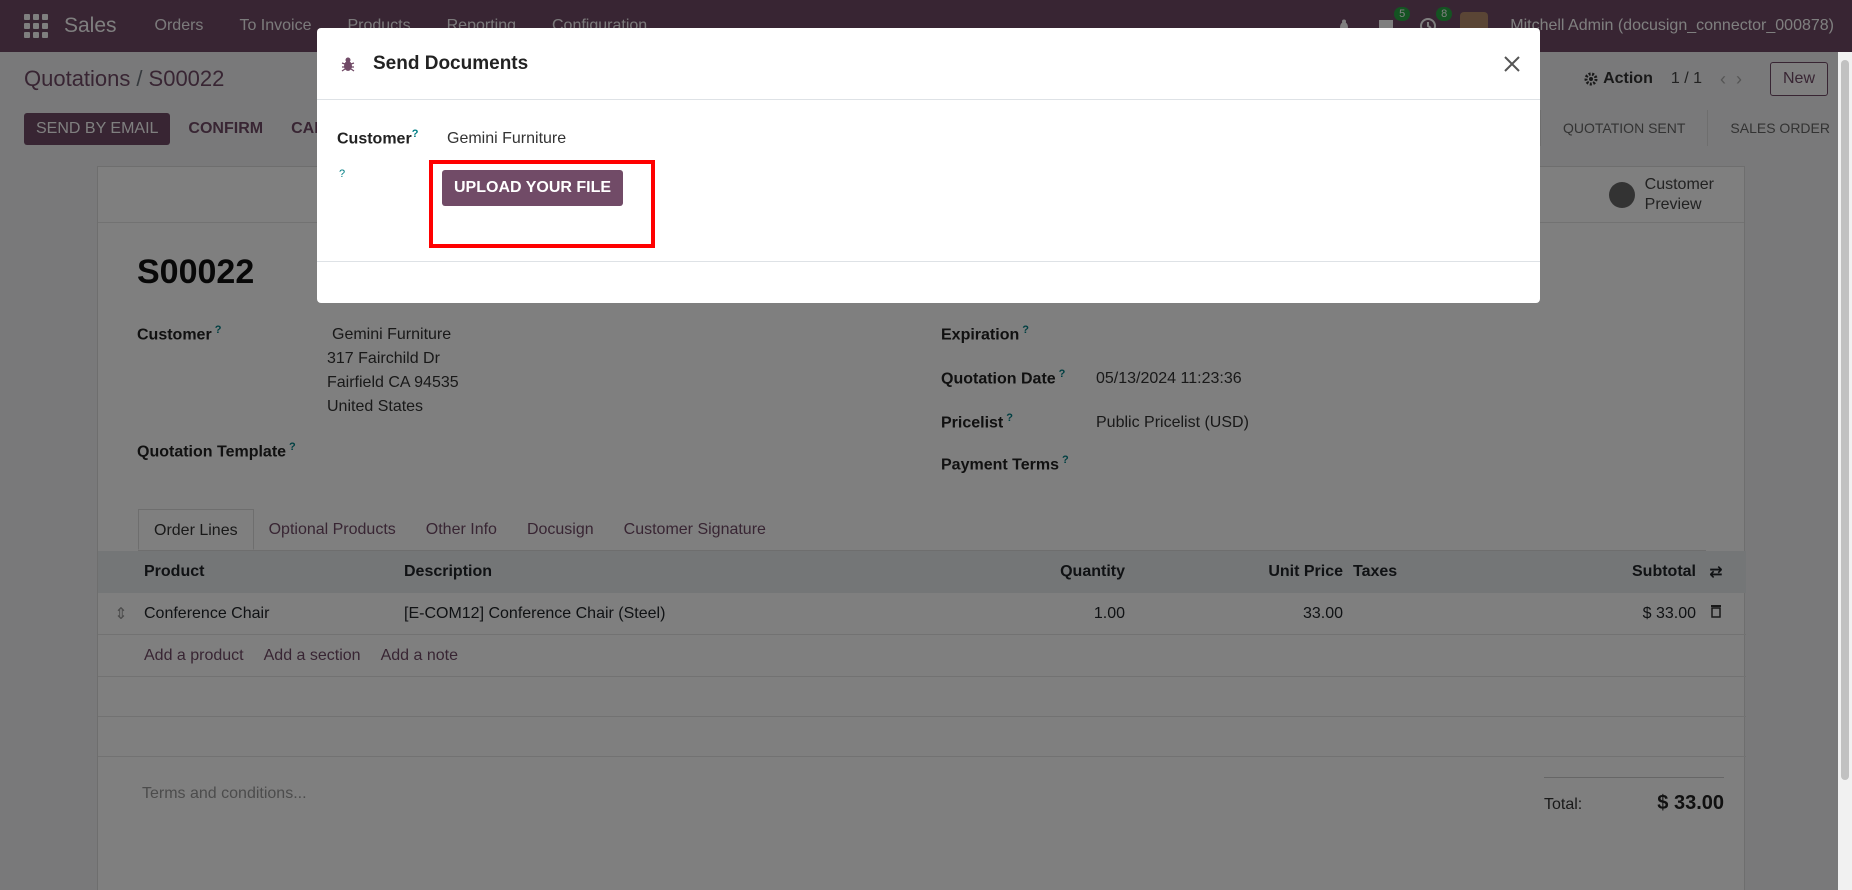 The width and height of the screenshot is (1852, 890). What do you see at coordinates (342, 174) in the screenshot?
I see `dialog-help-mark: ?` at bounding box center [342, 174].